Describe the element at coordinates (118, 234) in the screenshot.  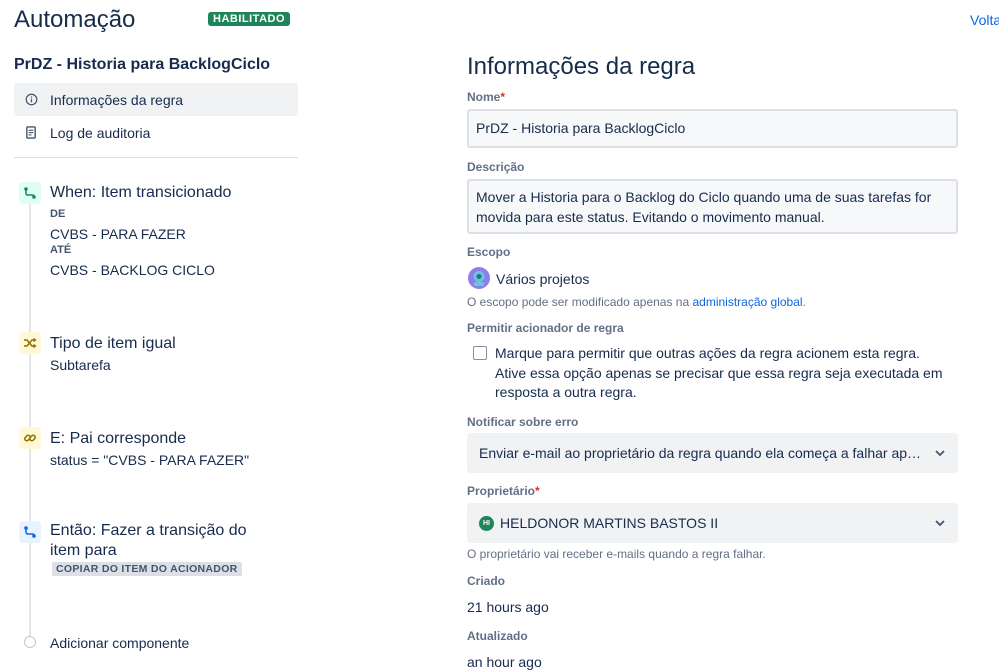
I see `trigger-from-value: CVBS - PARA FAZER` at that location.